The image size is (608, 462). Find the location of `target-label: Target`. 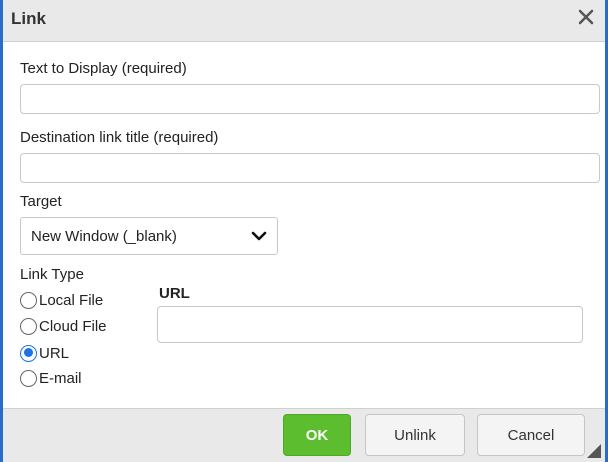

target-label: Target is located at coordinates (41, 201).